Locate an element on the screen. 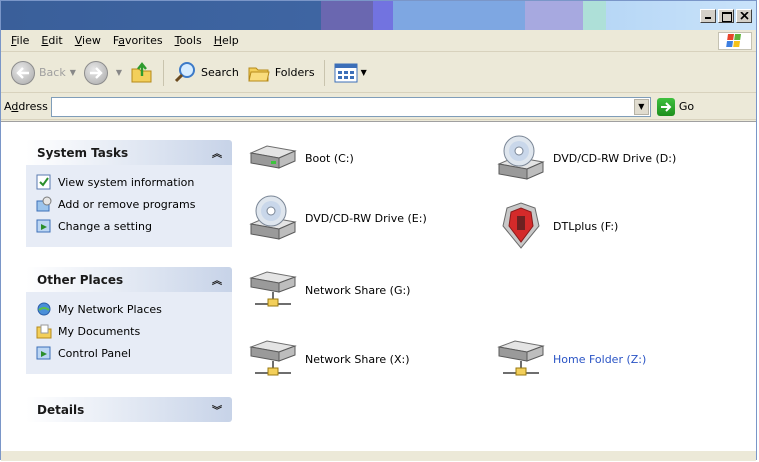 The width and height of the screenshot is (759, 462). menu-view: View is located at coordinates (88, 40).